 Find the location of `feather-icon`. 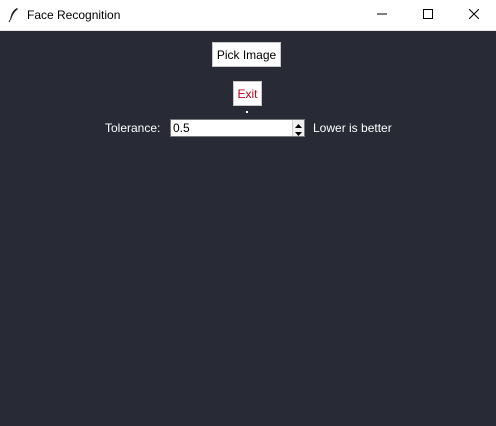

feather-icon is located at coordinates (14, 15).